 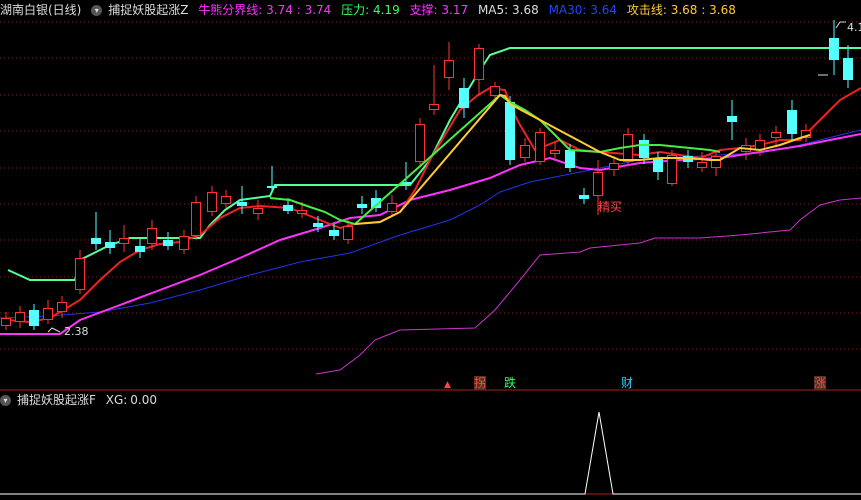 I want to click on price-high-label: 4.1, so click(x=854, y=27).